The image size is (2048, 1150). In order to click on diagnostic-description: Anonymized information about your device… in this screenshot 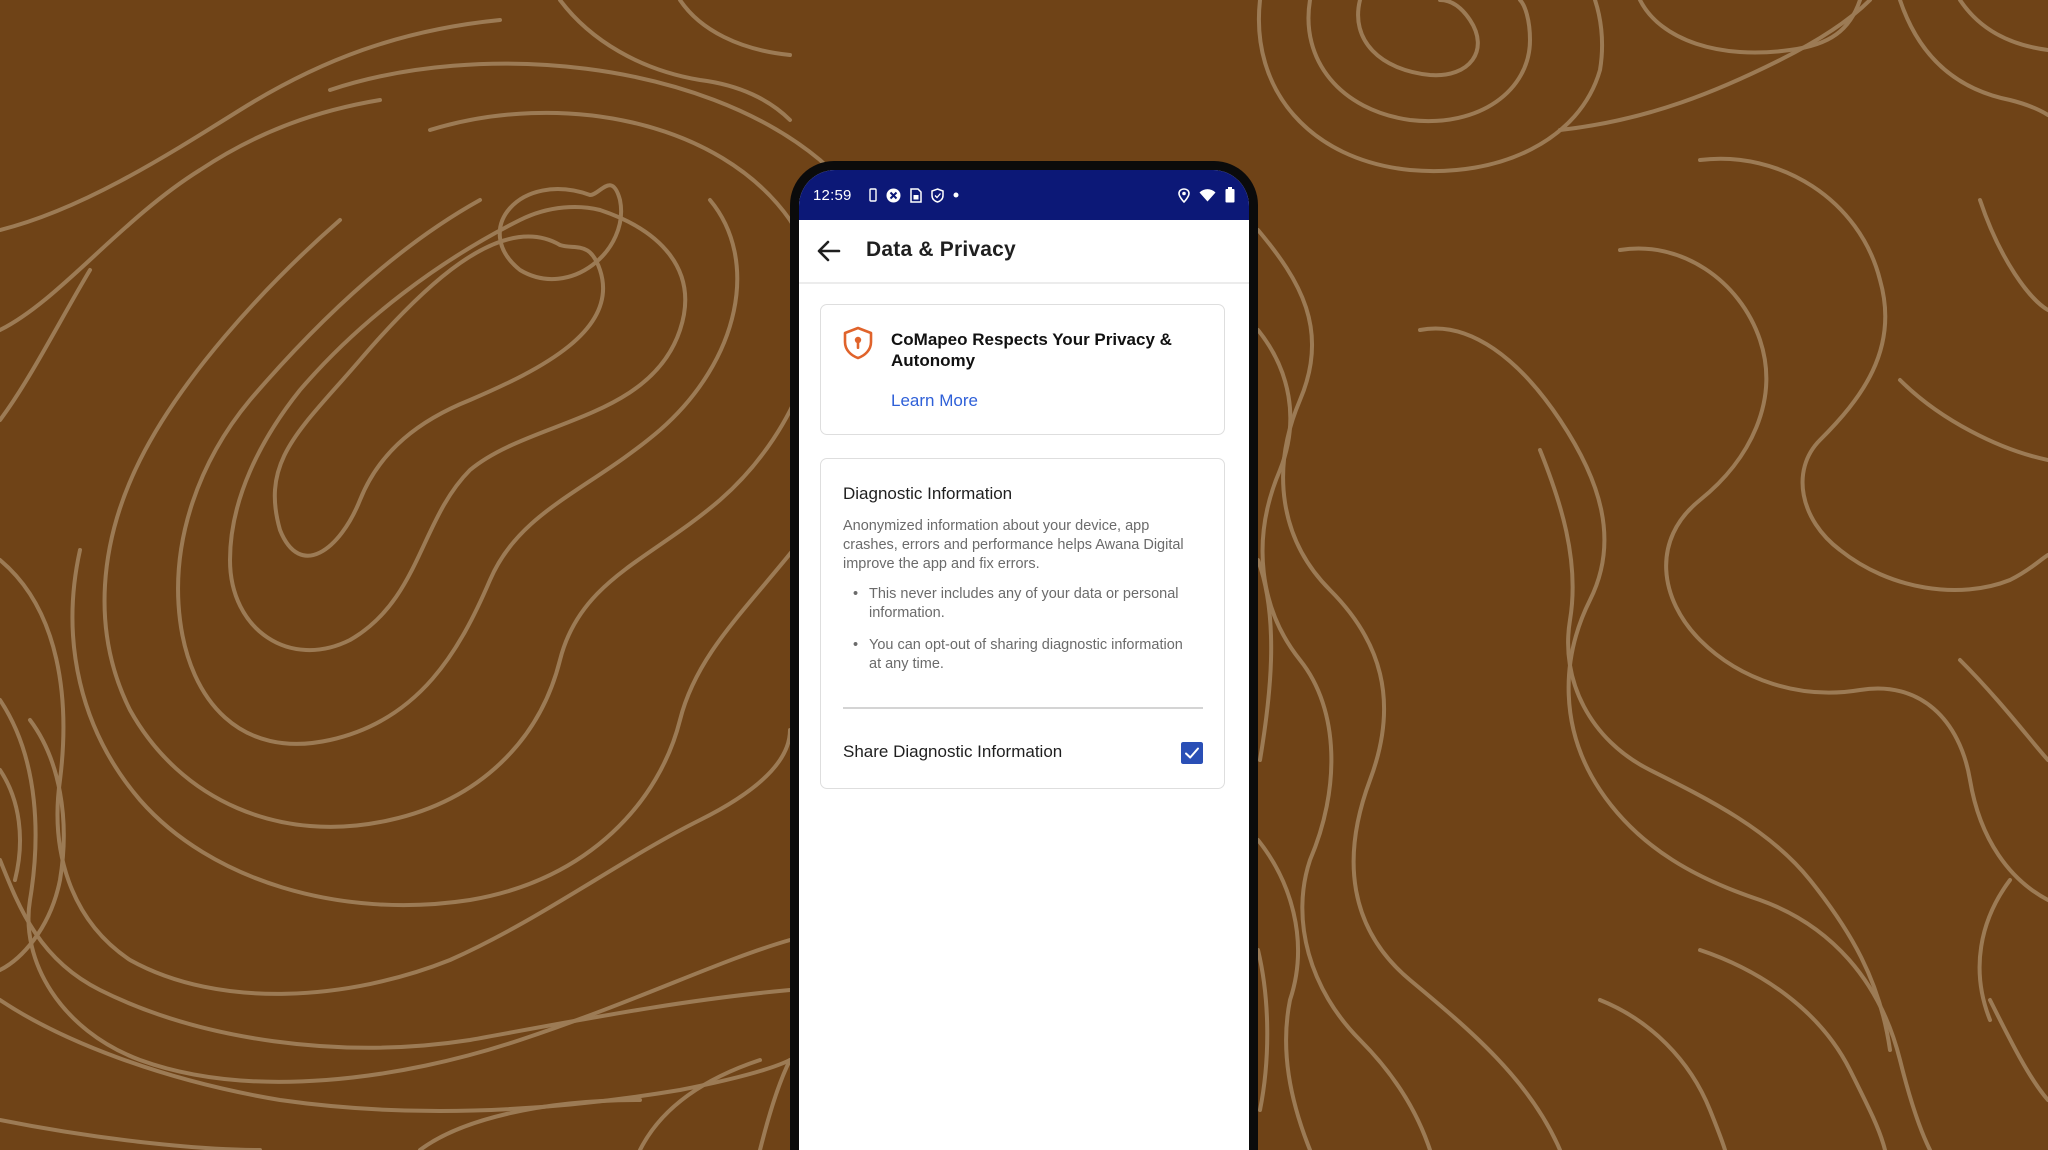, I will do `click(1013, 545)`.